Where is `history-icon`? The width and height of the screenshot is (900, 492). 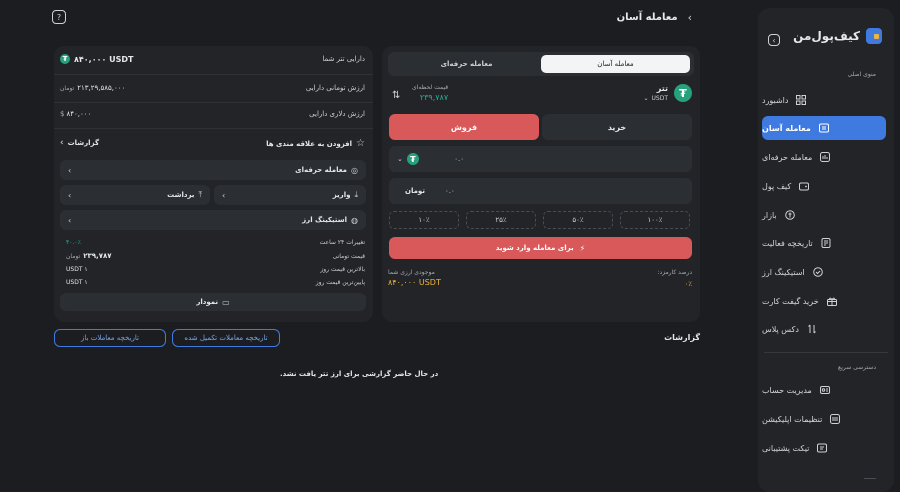 history-icon is located at coordinates (826, 243).